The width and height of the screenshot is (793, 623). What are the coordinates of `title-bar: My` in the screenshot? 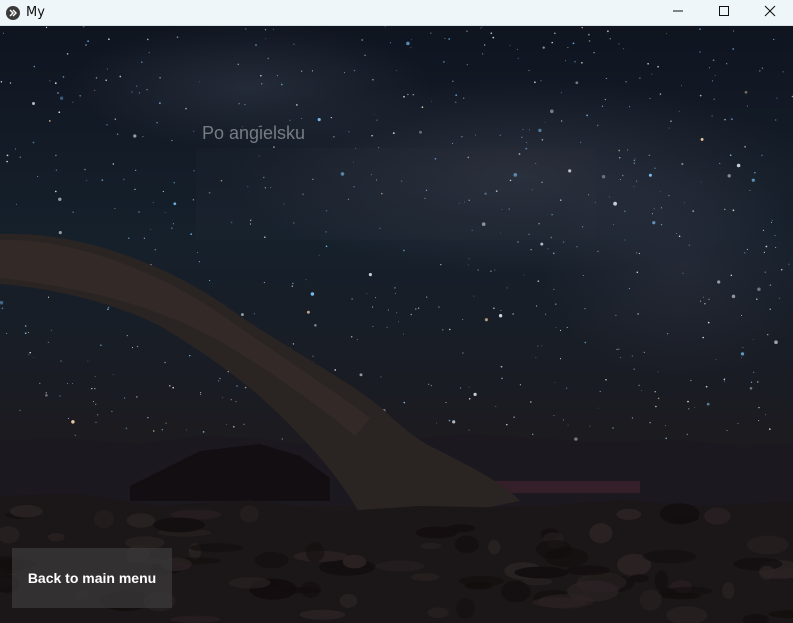 It's located at (396, 13).